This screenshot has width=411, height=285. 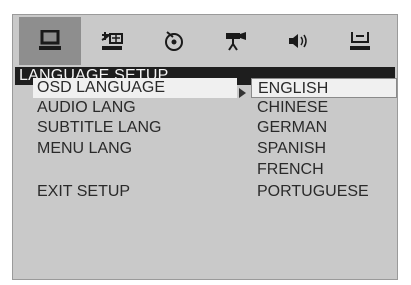 I want to click on tab-video-setup, so click(x=236, y=41).